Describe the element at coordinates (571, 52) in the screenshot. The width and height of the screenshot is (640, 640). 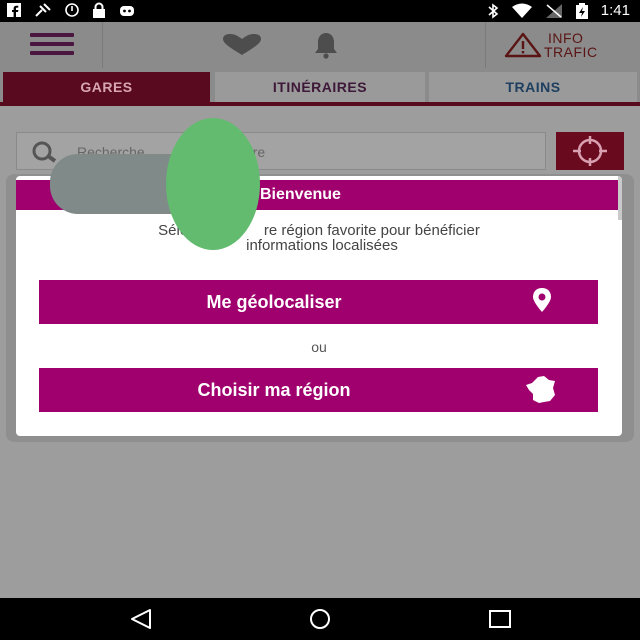
I see `trafic-label: TRAFIC` at that location.